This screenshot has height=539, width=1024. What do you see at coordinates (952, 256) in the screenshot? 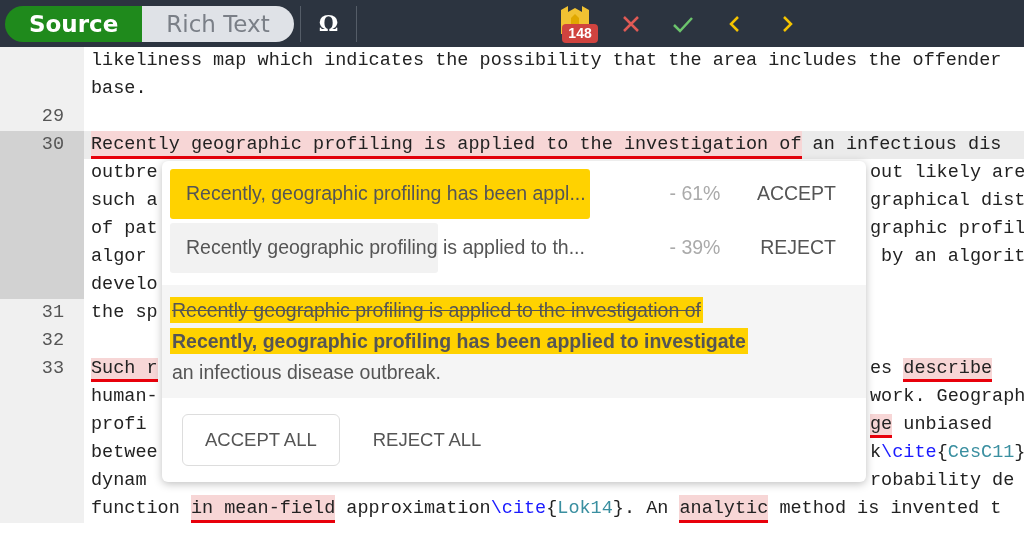
I see `code-text: by an algorit` at bounding box center [952, 256].